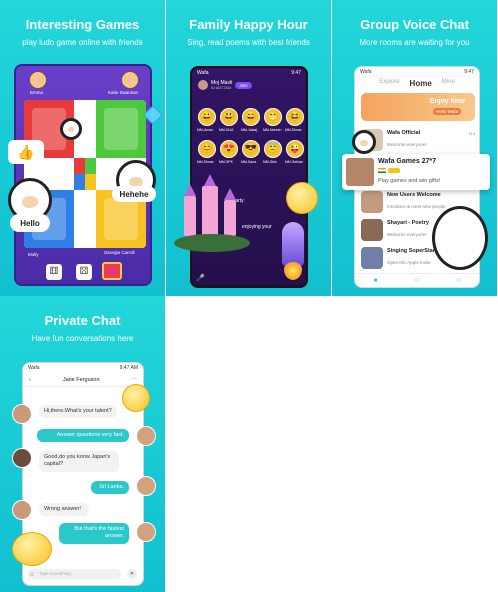 This screenshot has height=592, width=498. Describe the element at coordinates (411, 251) in the screenshot. I see `room-name: Singing SuperStar` at that location.